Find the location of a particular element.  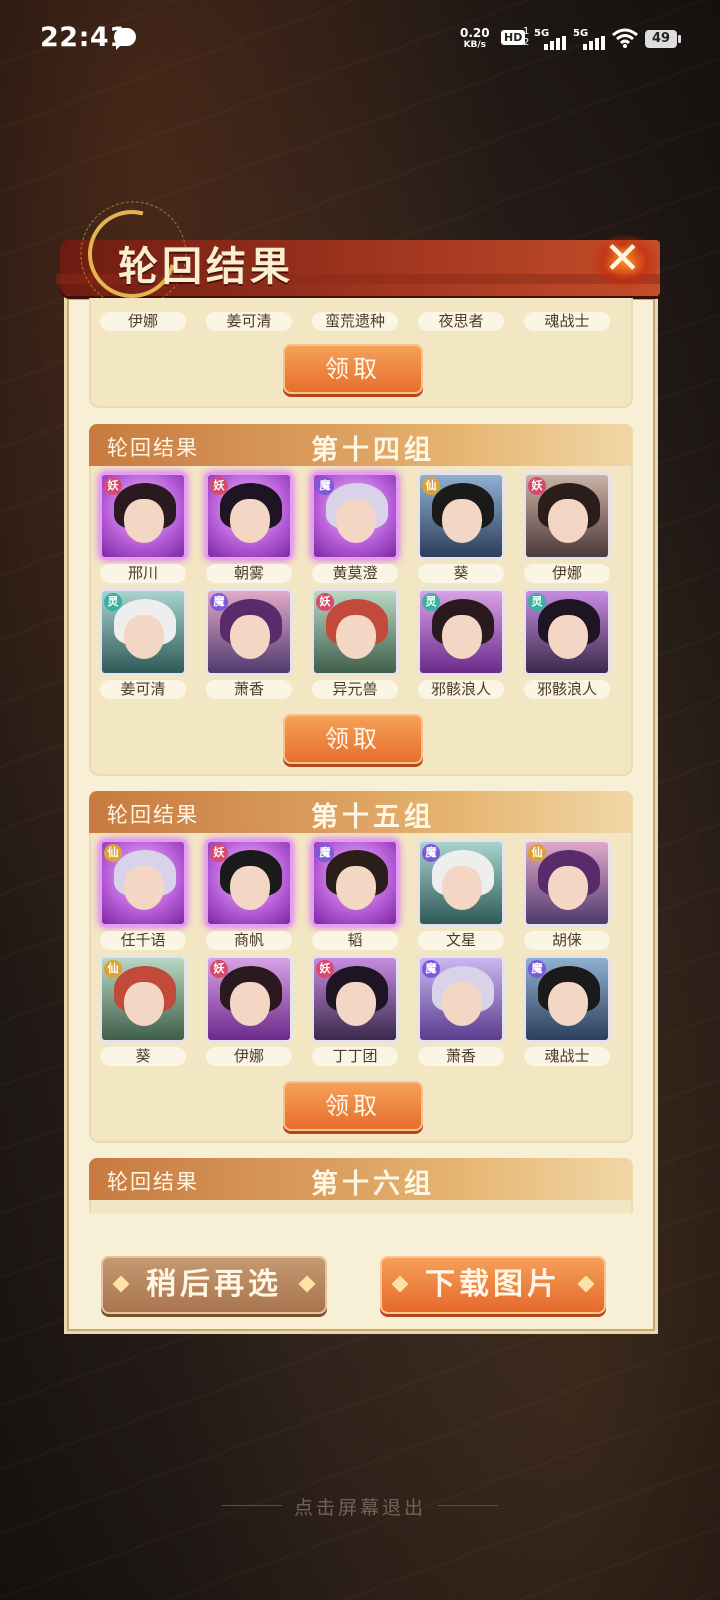

divider-right is located at coordinates (468, 1505).